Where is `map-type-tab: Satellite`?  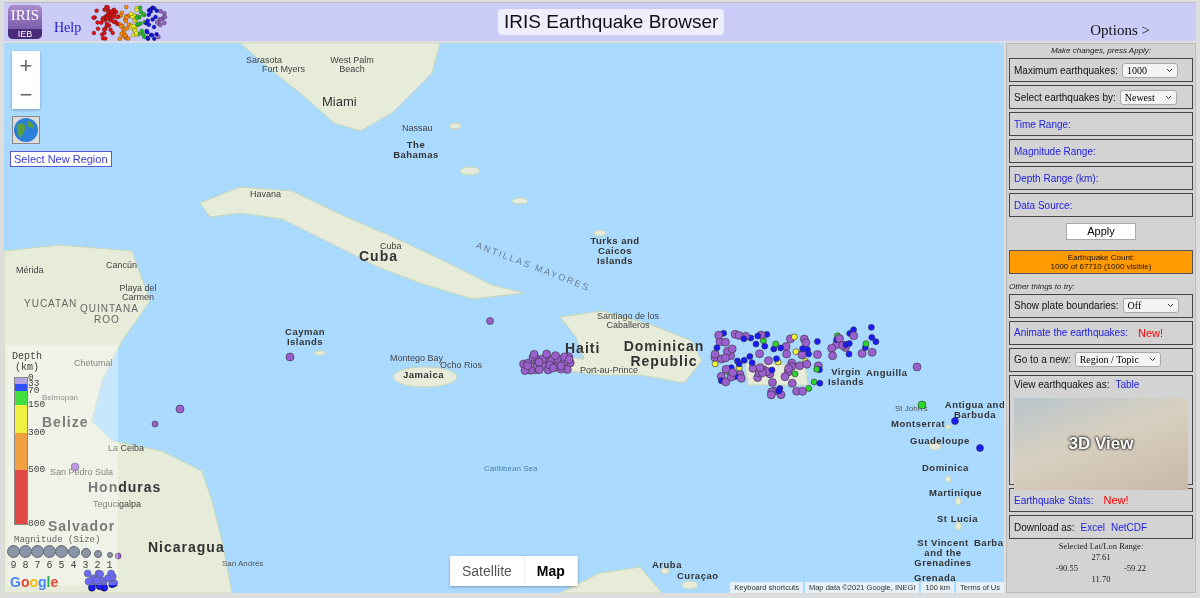 map-type-tab: Satellite is located at coordinates (487, 571).